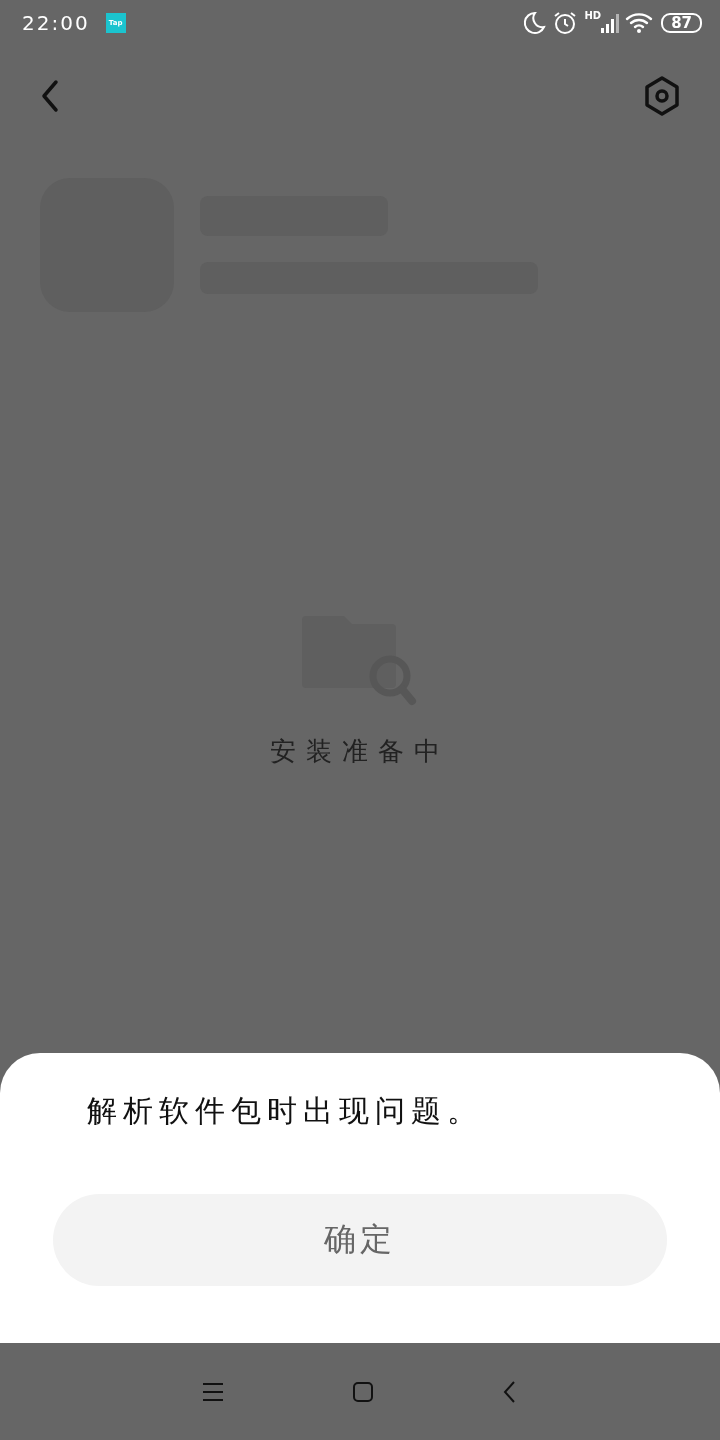 The width and height of the screenshot is (720, 1440). What do you see at coordinates (681, 23) in the screenshot?
I see `battery-indicator: 87` at bounding box center [681, 23].